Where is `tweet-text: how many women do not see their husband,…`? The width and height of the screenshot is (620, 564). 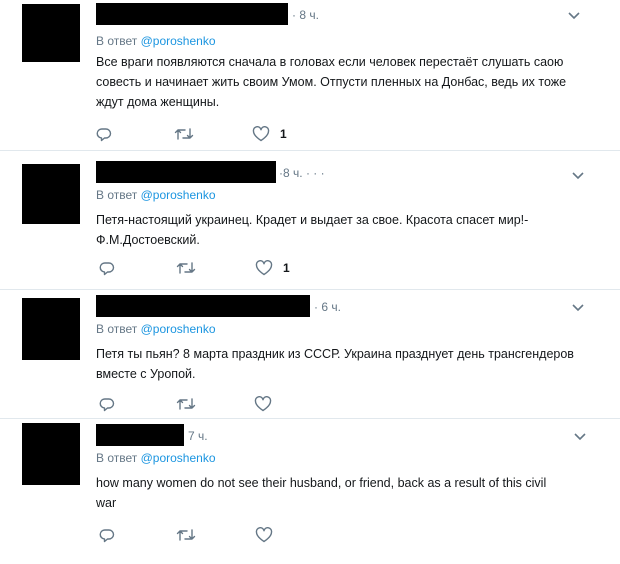 tweet-text: how many women do not see their husband,… is located at coordinates (321, 493).